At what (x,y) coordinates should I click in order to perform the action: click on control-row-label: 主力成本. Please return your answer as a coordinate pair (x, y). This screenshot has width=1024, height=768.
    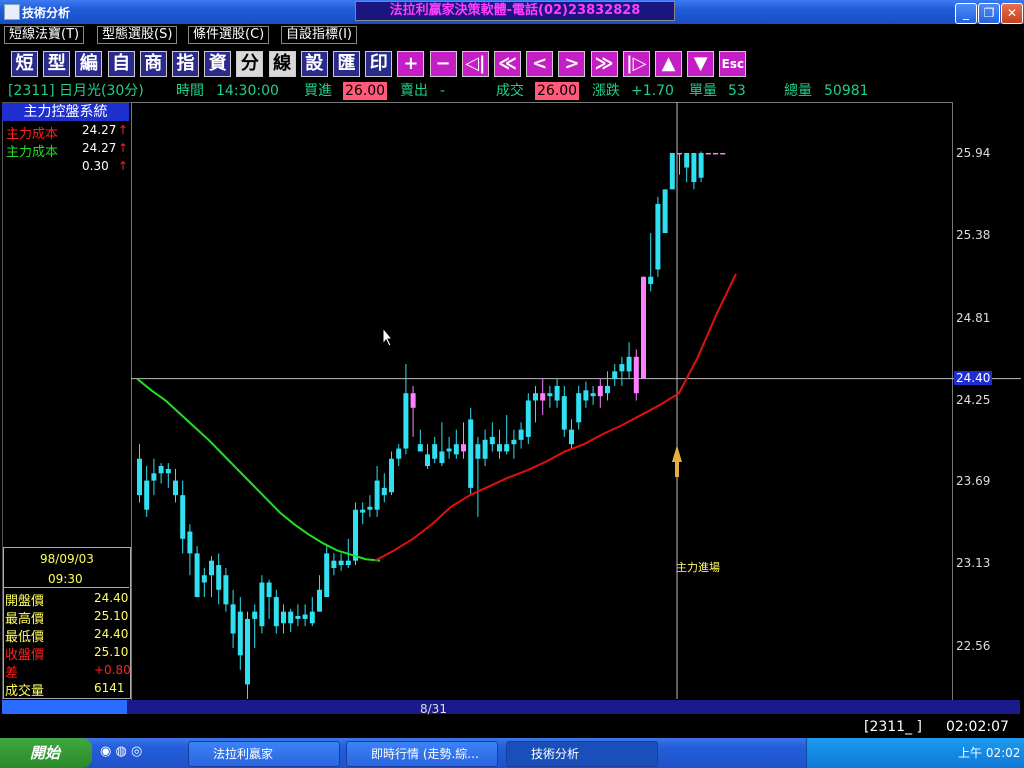
    Looking at the image, I should click on (32, 134).